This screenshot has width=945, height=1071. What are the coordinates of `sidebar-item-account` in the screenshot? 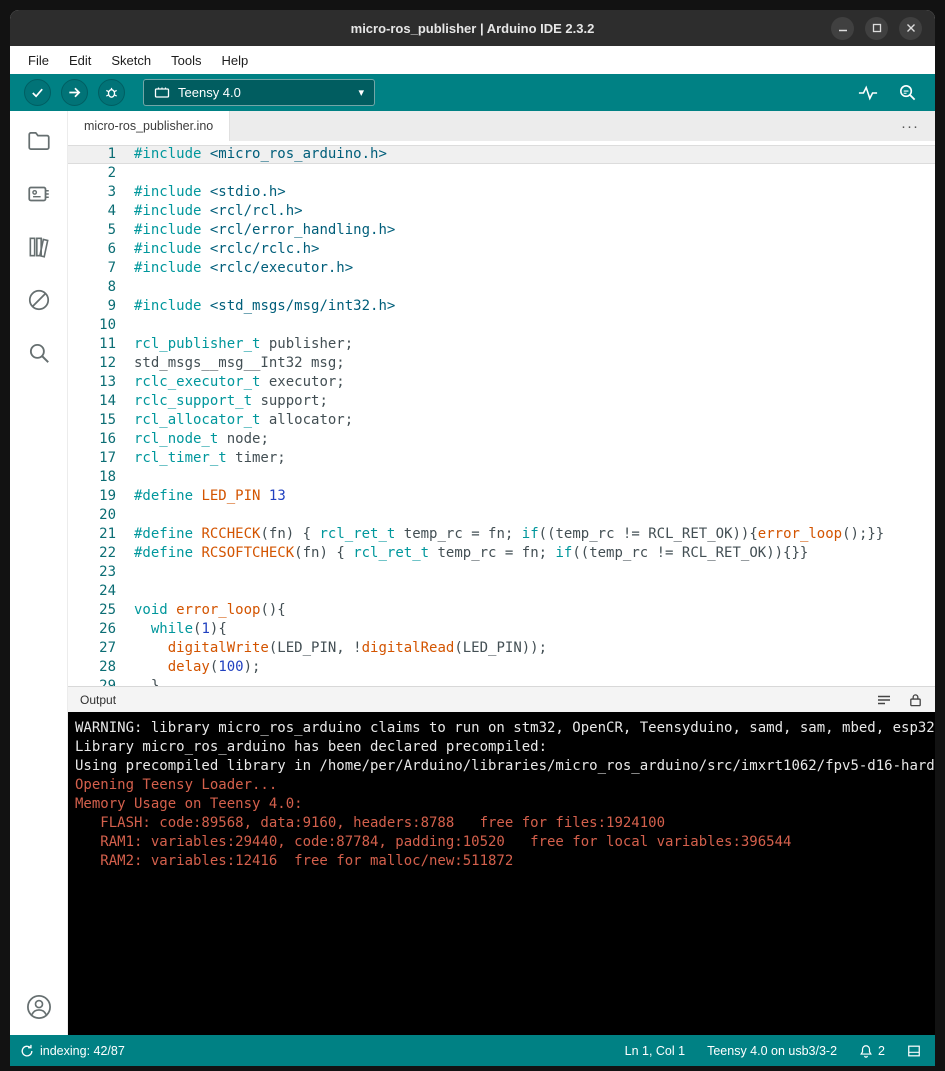 It's located at (39, 1007).